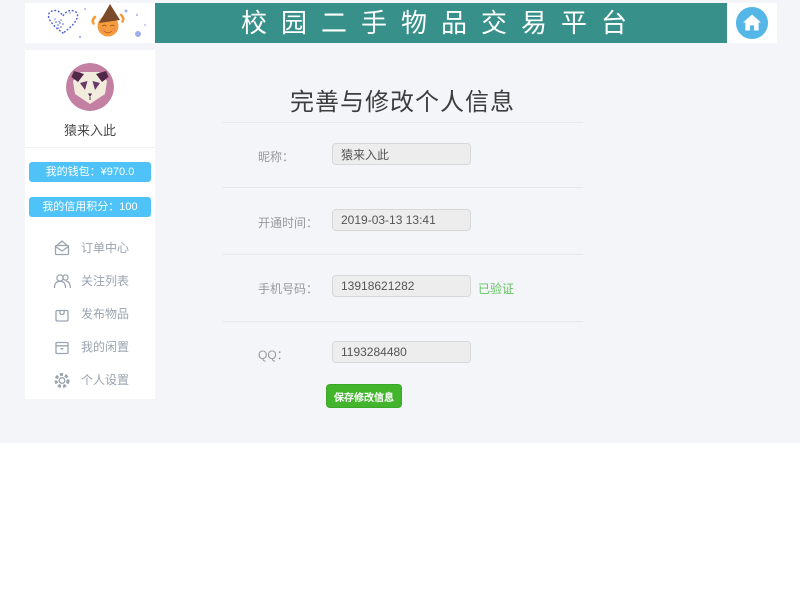  I want to click on qq-label: QQ：, so click(273, 355).